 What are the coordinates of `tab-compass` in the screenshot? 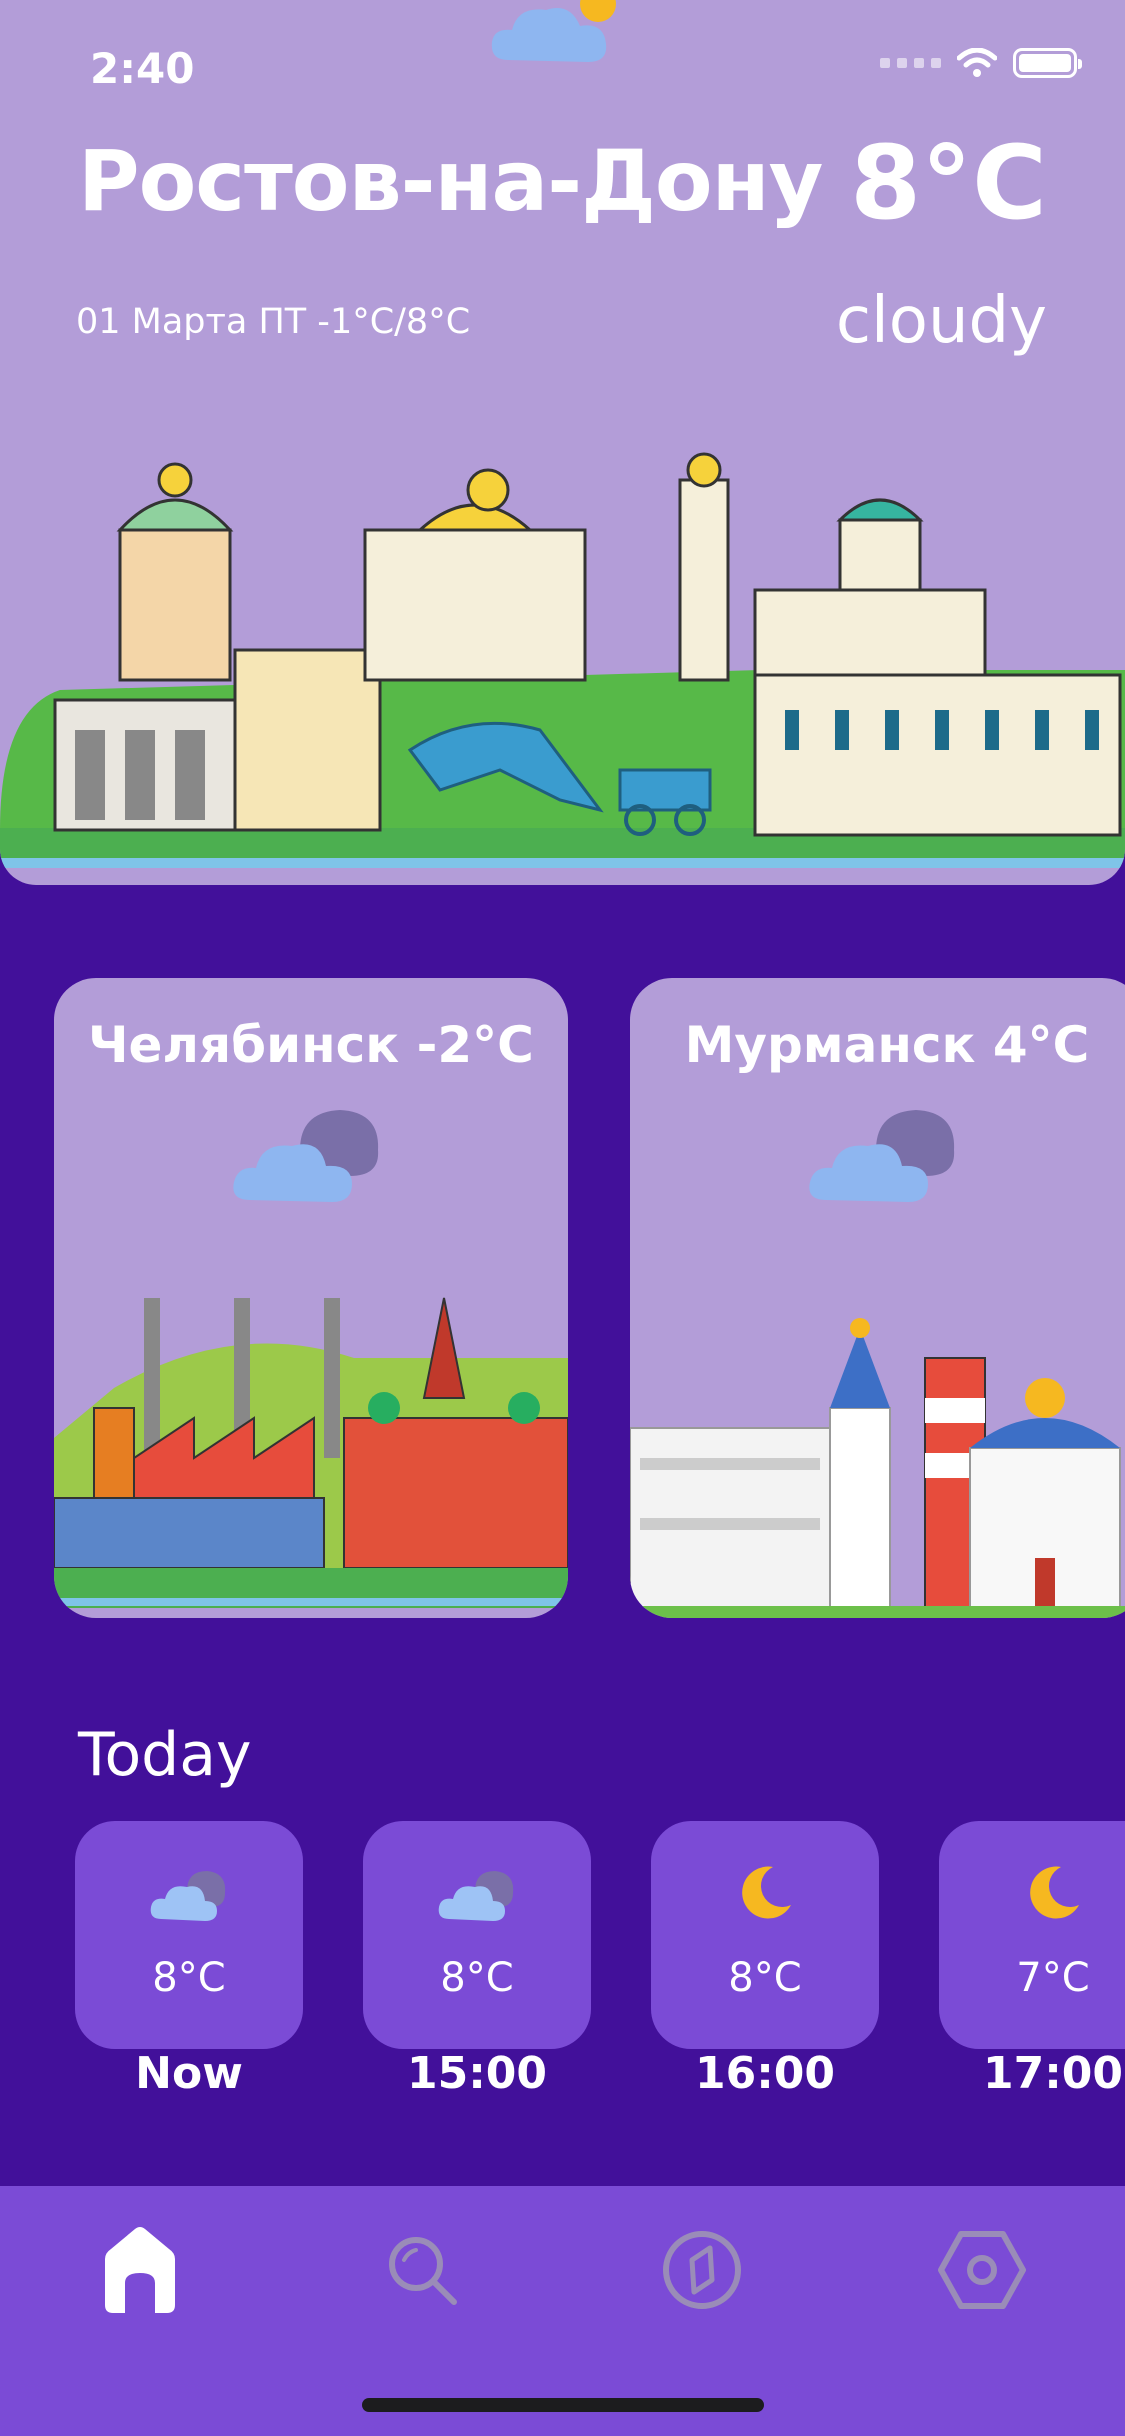 It's located at (702, 2270).